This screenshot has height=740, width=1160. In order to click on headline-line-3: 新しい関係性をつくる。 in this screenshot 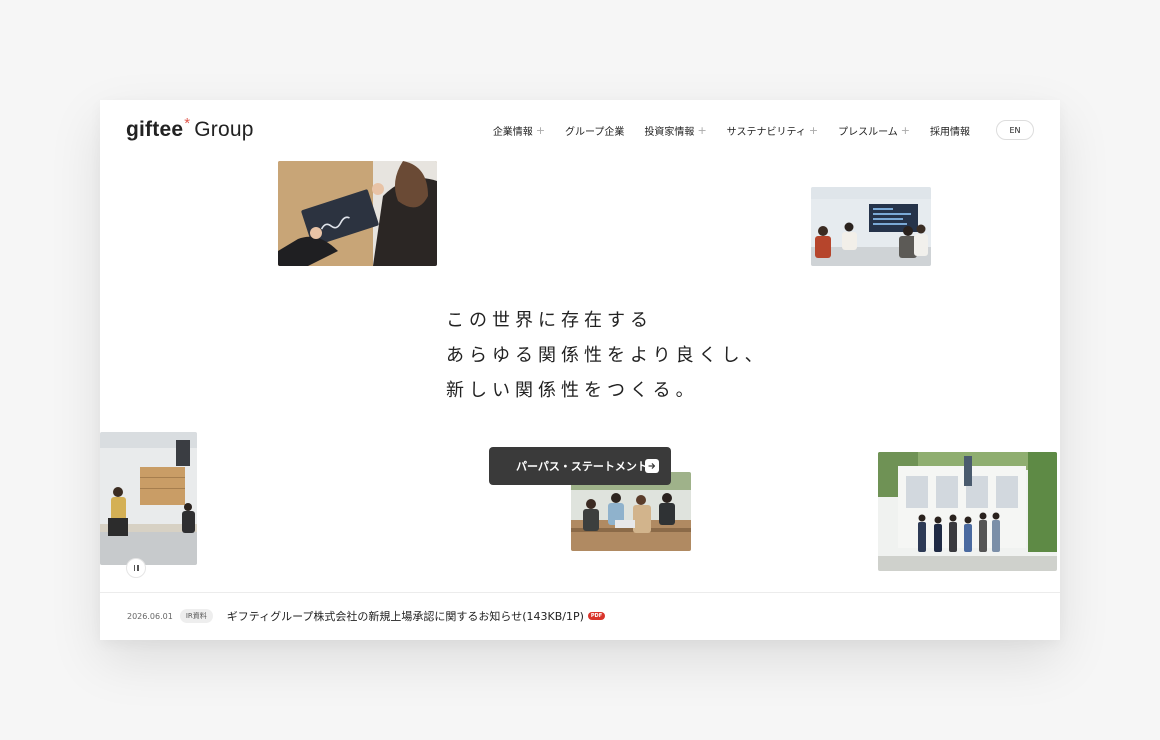, I will do `click(572, 390)`.